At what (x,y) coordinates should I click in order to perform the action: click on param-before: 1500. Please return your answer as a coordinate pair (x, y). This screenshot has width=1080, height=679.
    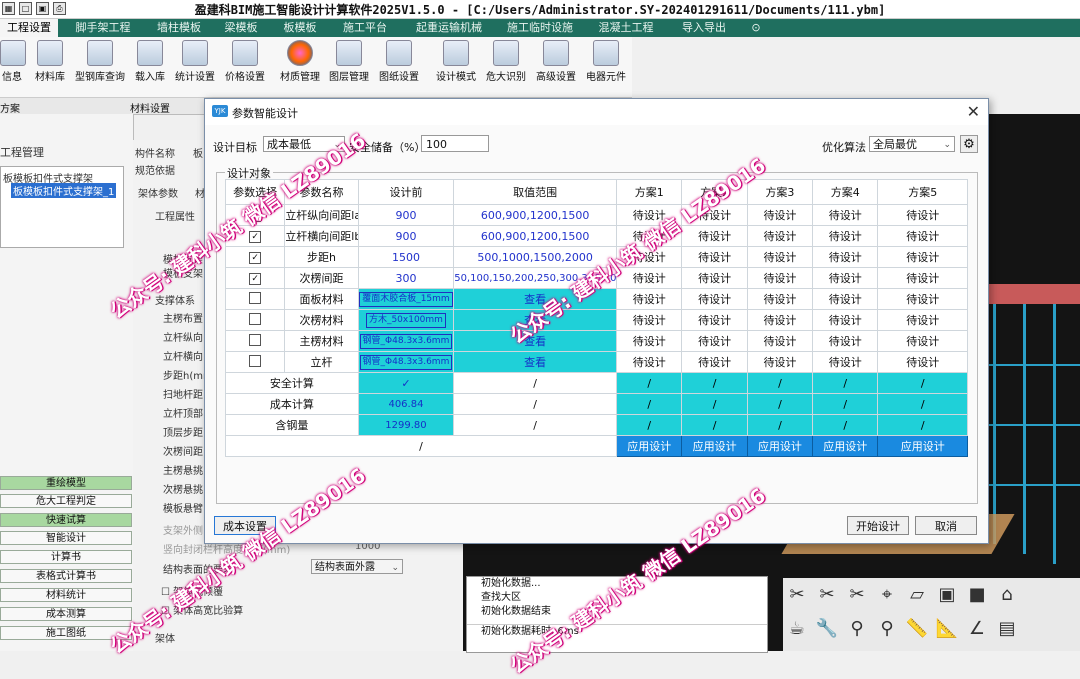
    Looking at the image, I should click on (406, 257).